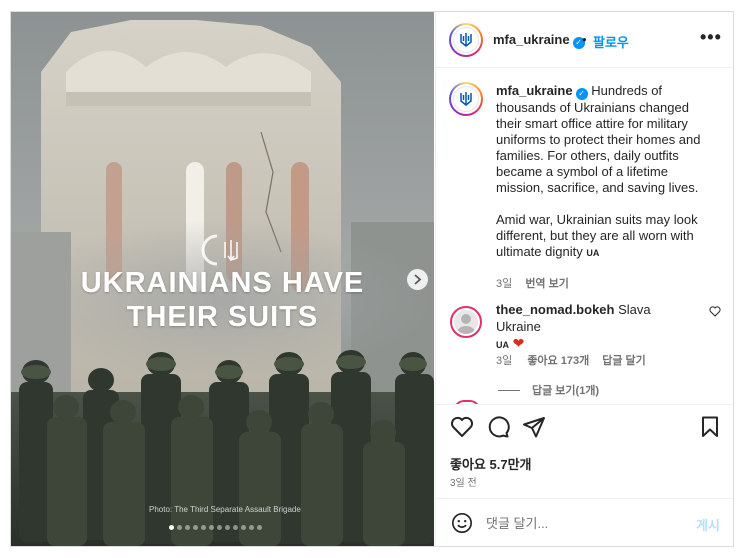  Describe the element at coordinates (502, 345) in the screenshot. I see `comment-flag: UA` at that location.